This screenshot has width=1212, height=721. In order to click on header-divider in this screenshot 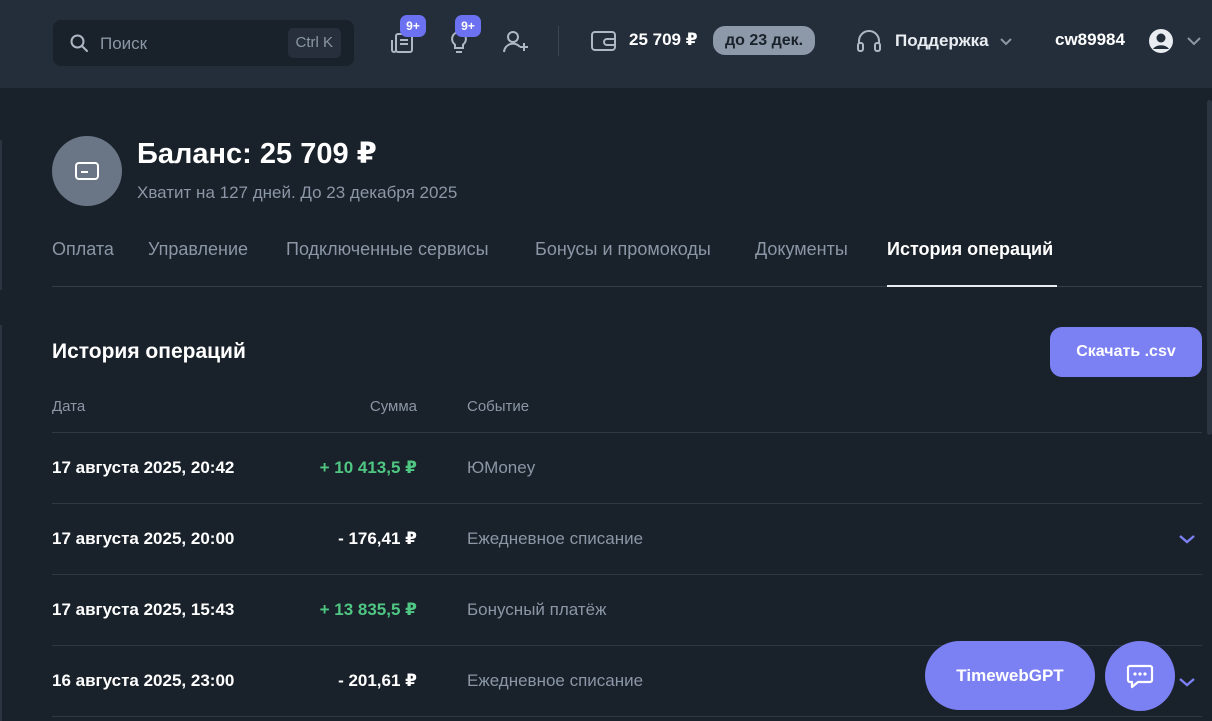, I will do `click(558, 41)`.